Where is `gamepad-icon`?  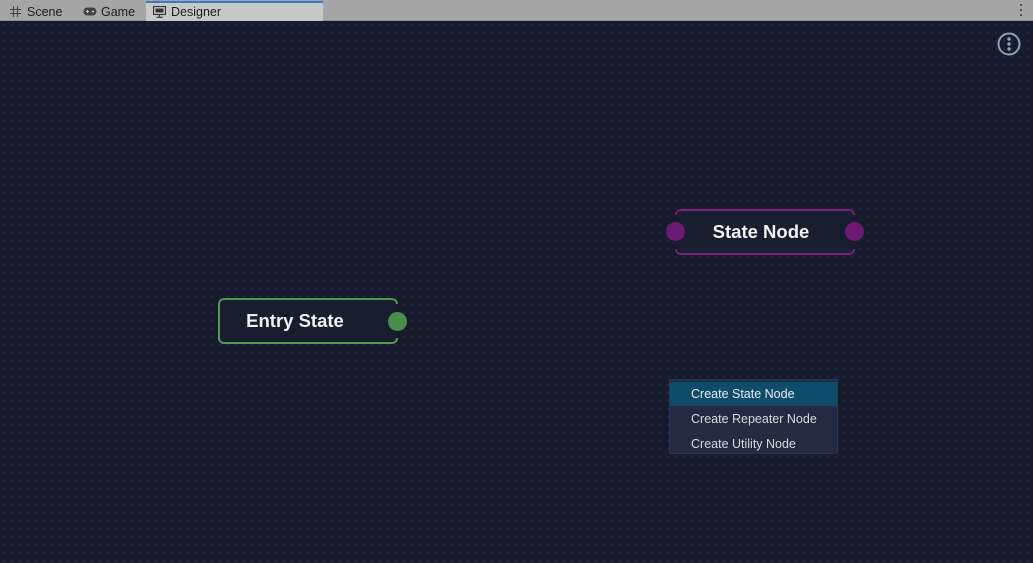 gamepad-icon is located at coordinates (89, 12).